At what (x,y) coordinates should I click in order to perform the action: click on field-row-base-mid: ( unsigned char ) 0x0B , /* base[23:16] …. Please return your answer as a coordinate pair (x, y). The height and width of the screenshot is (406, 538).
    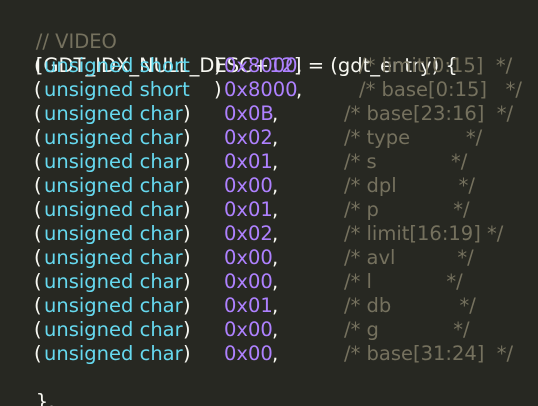
    Looking at the image, I should click on (269, 114).